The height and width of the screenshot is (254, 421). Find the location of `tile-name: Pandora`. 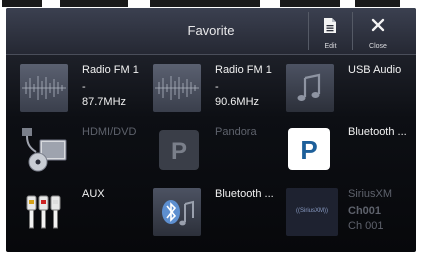

tile-name: Pandora is located at coordinates (236, 132).